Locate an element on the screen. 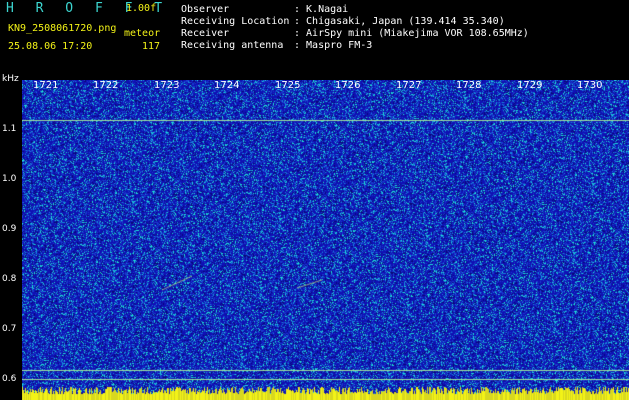 The image size is (629, 400). y-axis-unit: kHz is located at coordinates (10, 79).